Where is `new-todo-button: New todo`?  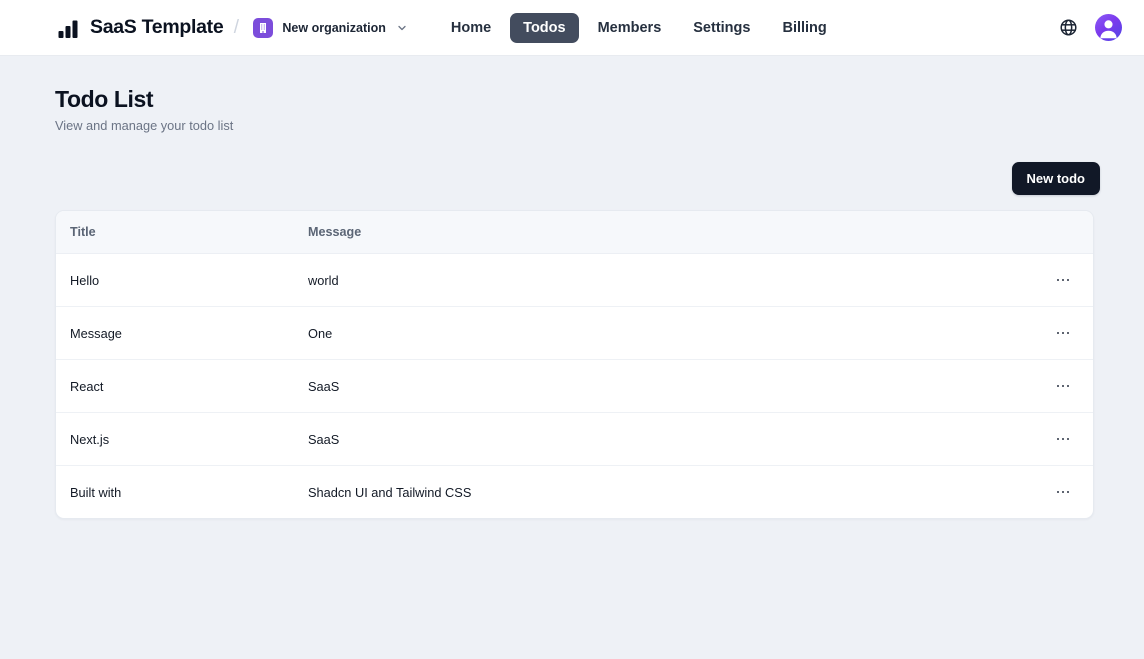 new-todo-button: New todo is located at coordinates (1055, 178).